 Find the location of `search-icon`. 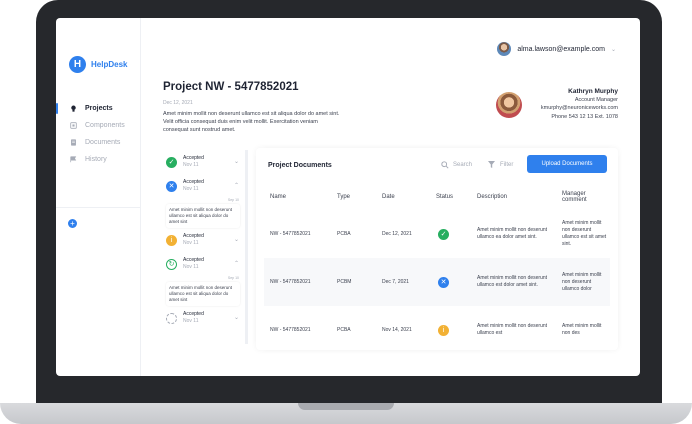

search-icon is located at coordinates (445, 165).